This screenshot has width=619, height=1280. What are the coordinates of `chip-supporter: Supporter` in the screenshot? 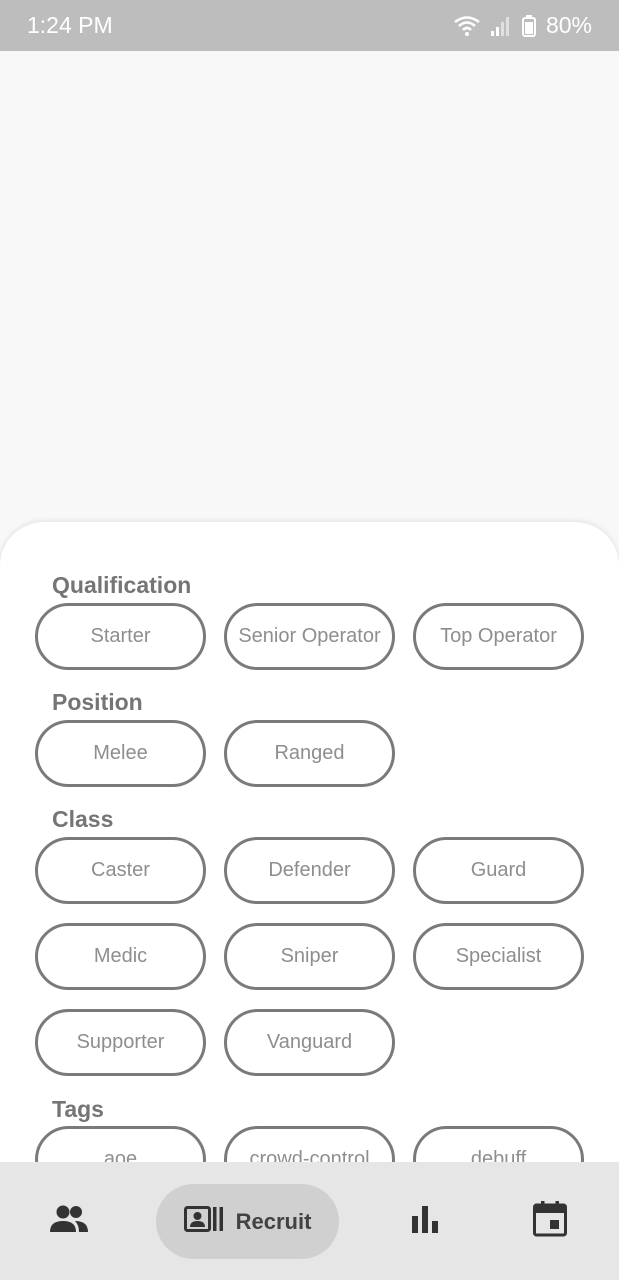 It's located at (120, 1042).